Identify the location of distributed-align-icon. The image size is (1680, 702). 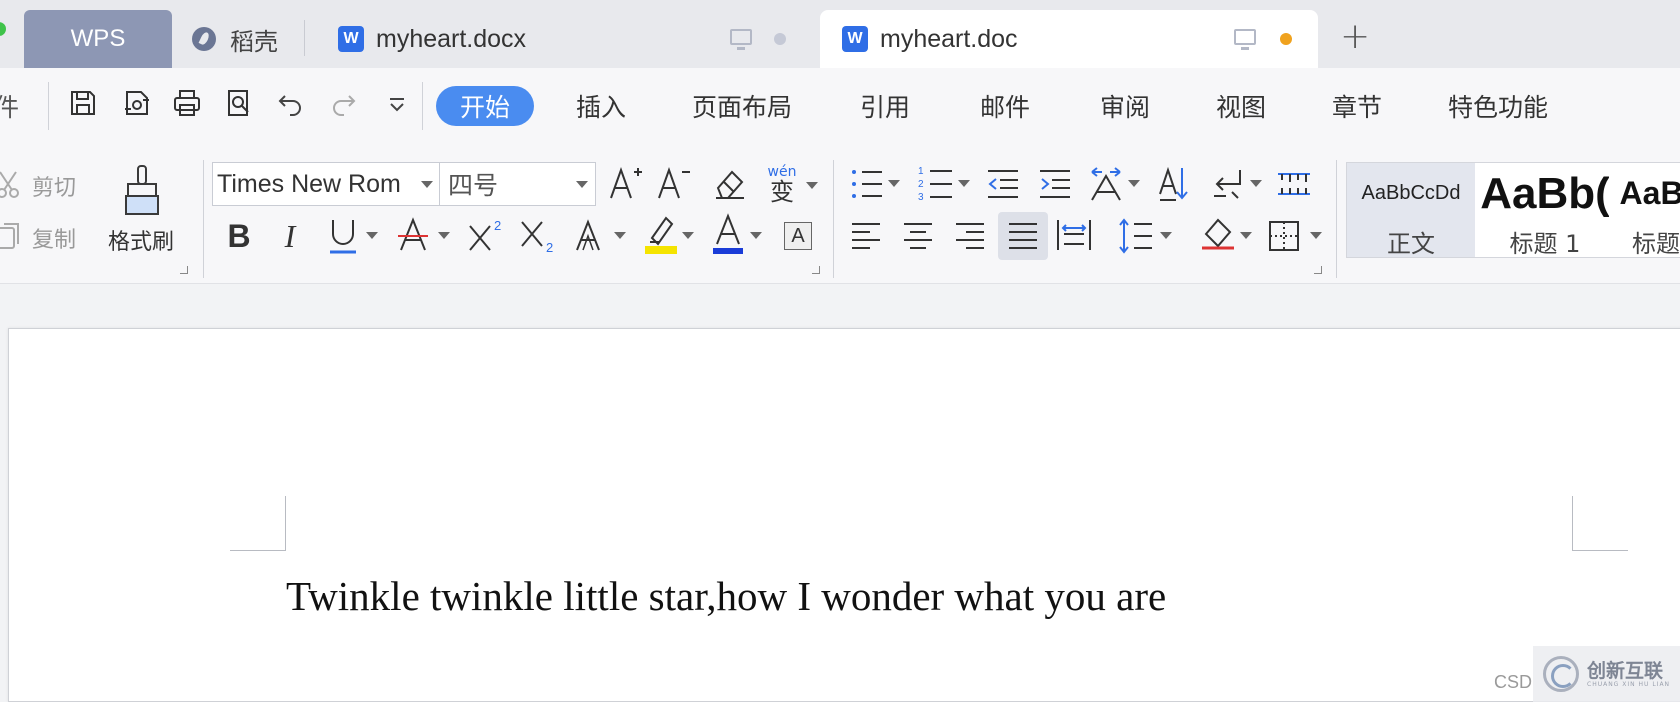
(1074, 235).